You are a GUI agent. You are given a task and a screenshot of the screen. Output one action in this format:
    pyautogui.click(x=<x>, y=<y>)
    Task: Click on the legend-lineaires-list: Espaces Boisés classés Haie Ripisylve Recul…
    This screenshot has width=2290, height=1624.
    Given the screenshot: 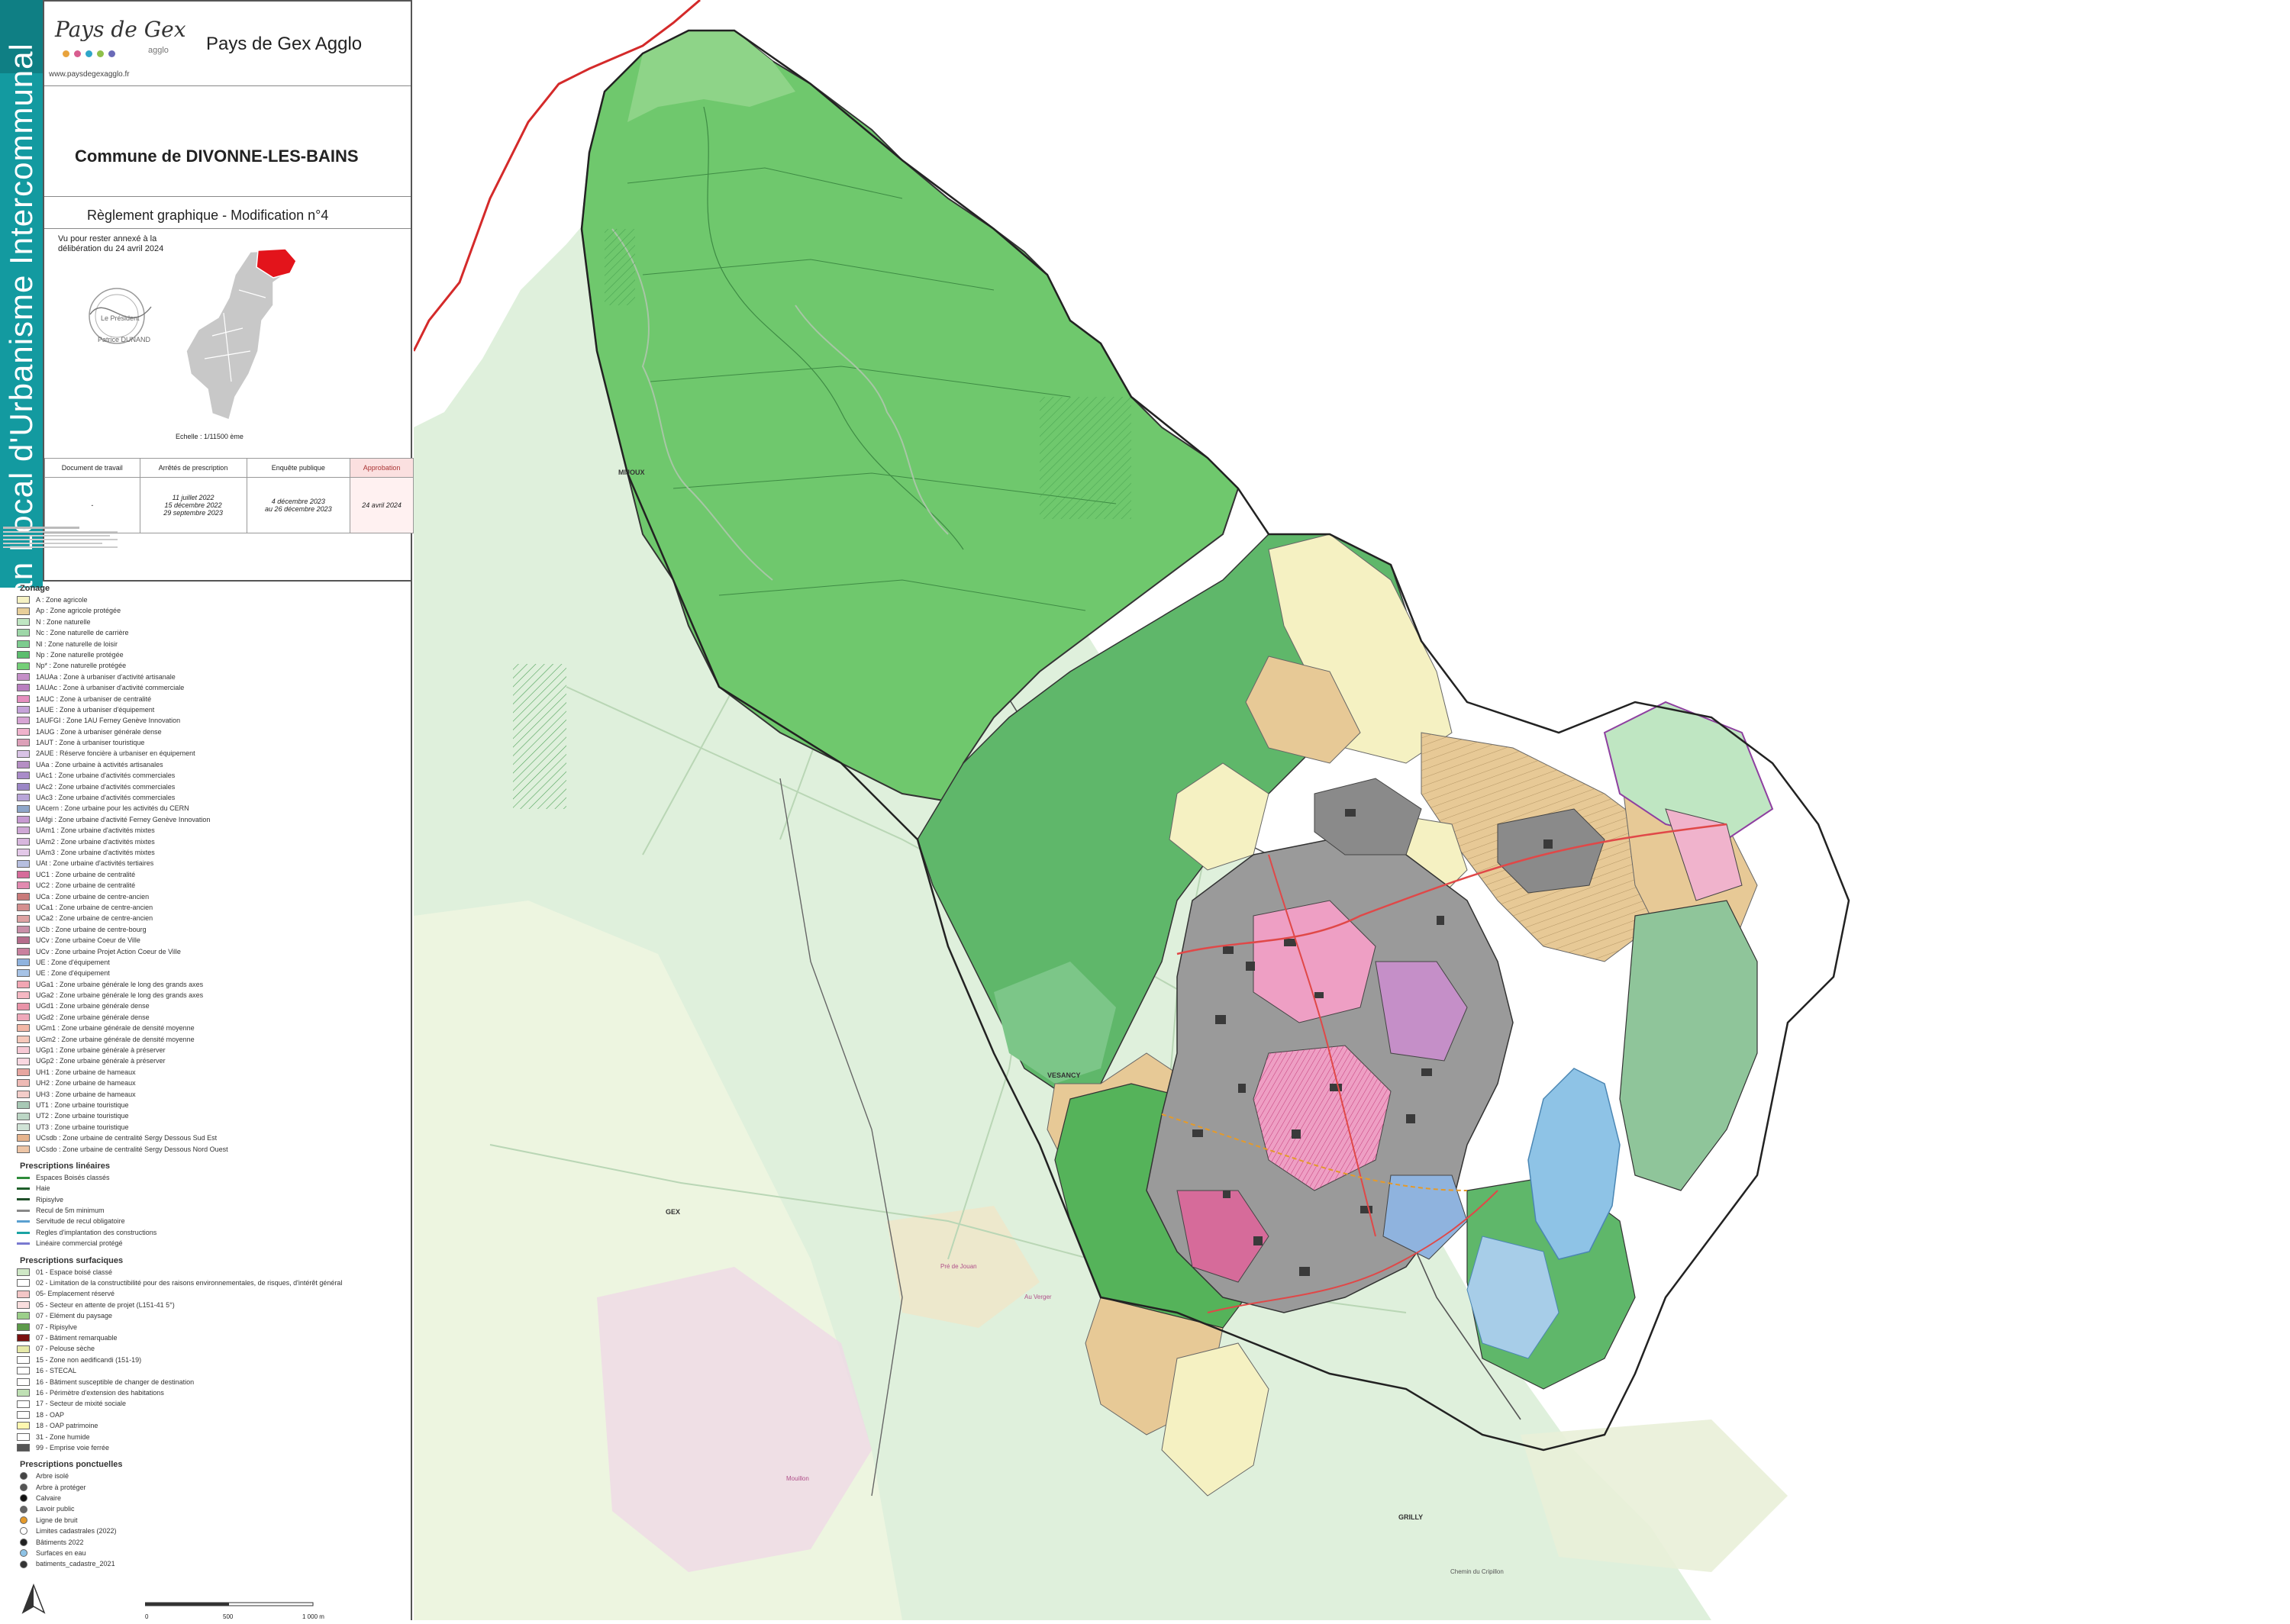 What is the action you would take?
    pyautogui.click(x=207, y=1210)
    